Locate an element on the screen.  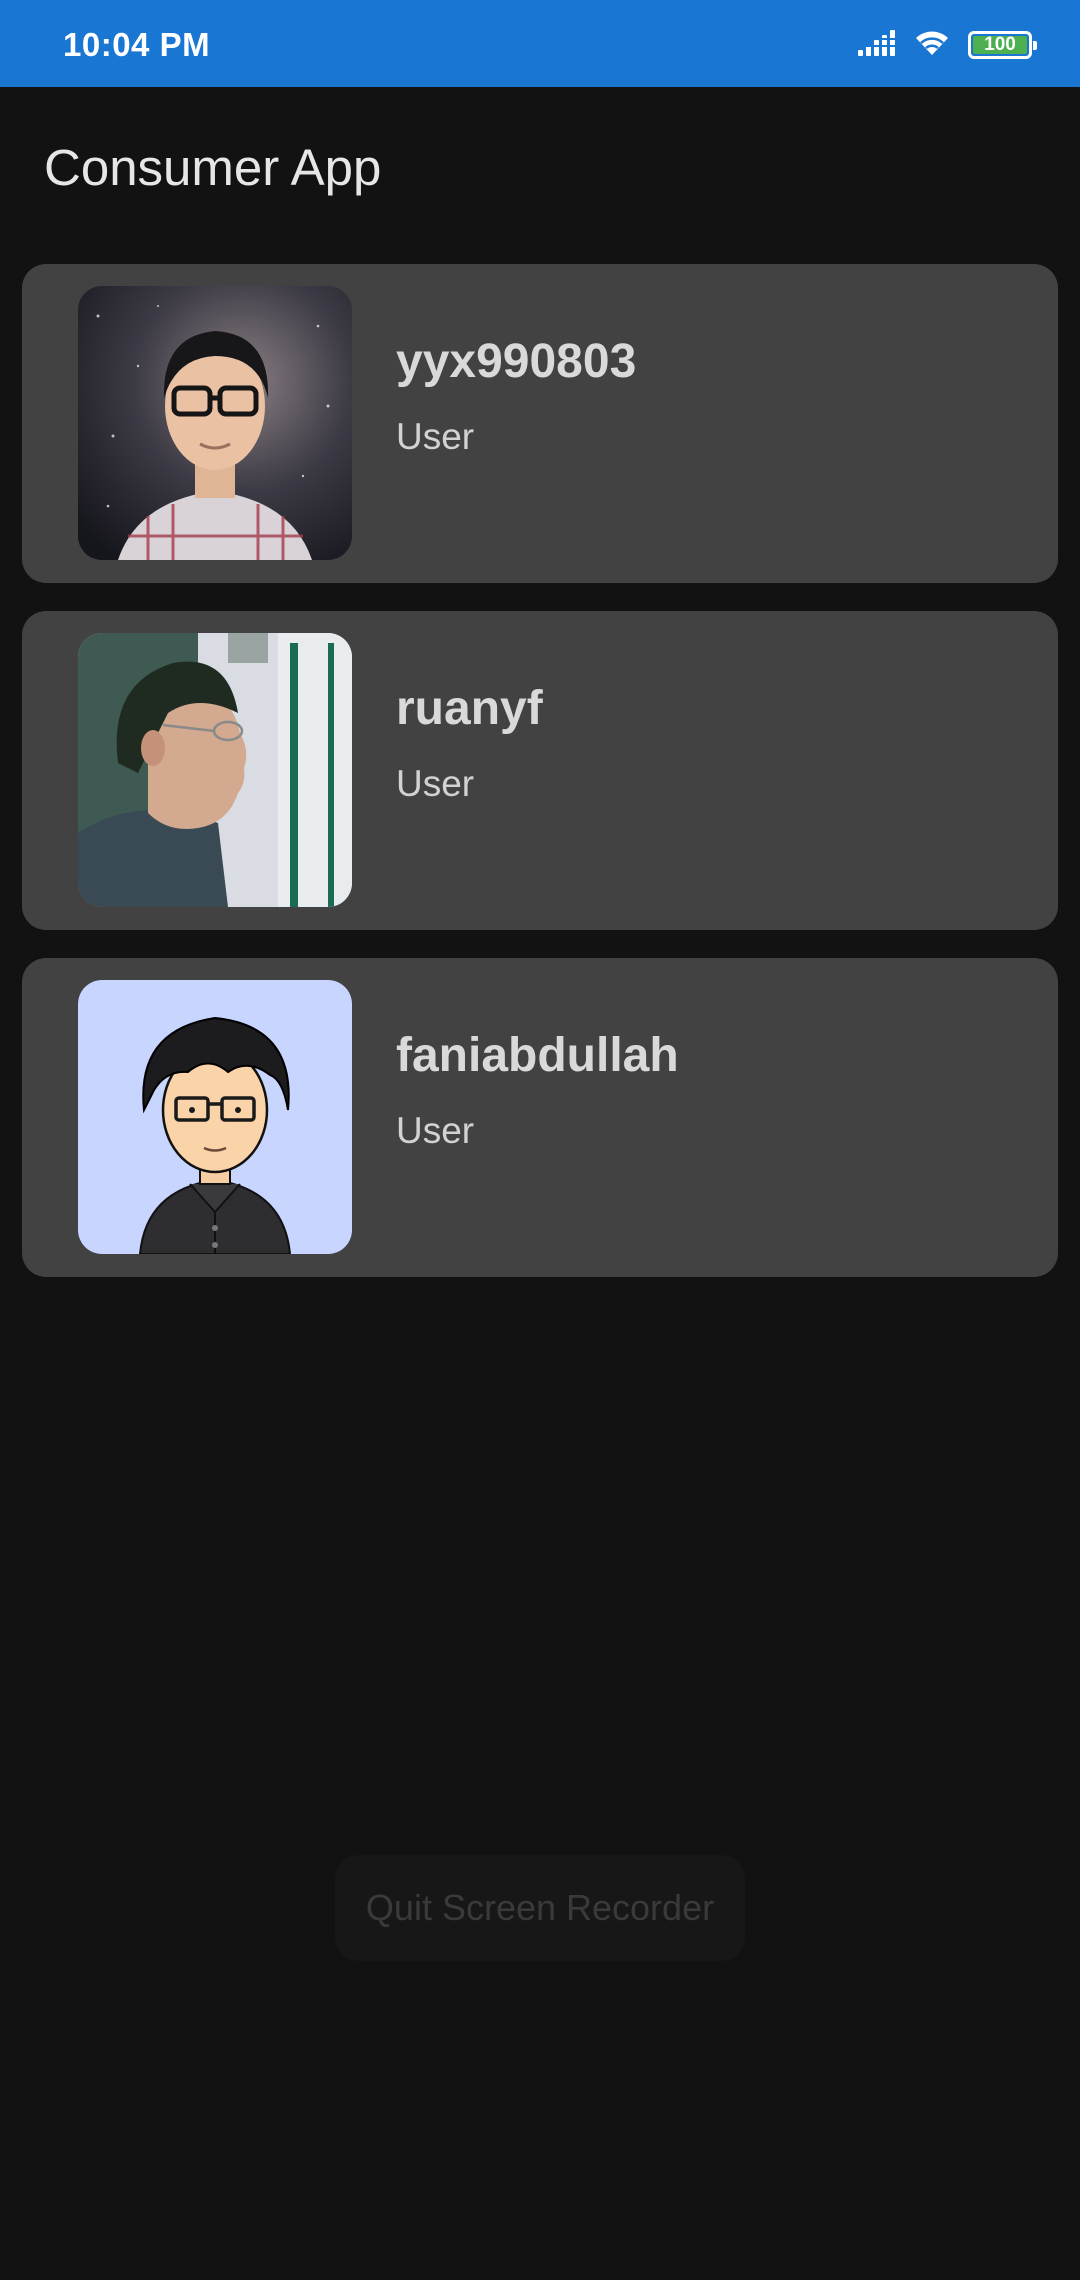
status-icons: 100 is located at coordinates (946, 45).